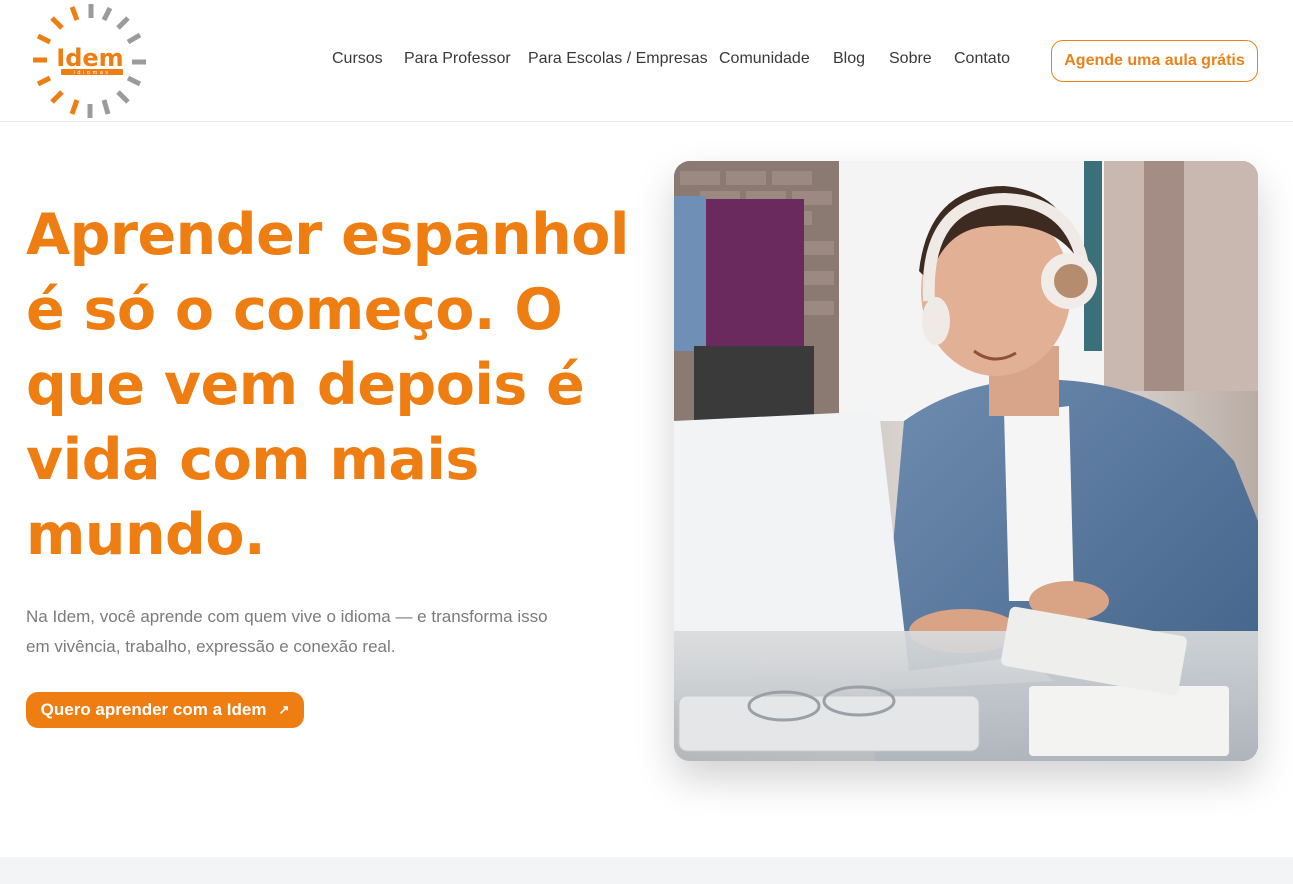 The width and height of the screenshot is (1293, 884). I want to click on idem-logo-sun-icon: Idem idiomas, so click(89, 61).